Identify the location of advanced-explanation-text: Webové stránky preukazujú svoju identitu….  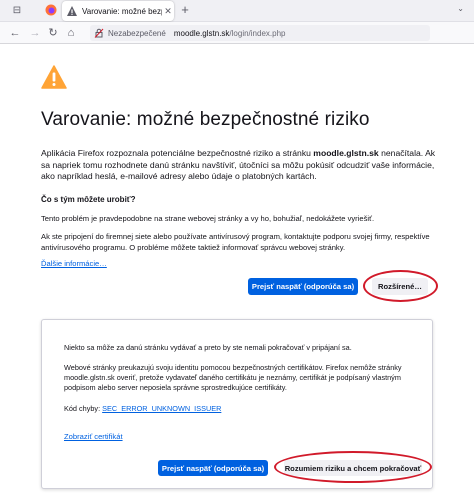
(233, 377).